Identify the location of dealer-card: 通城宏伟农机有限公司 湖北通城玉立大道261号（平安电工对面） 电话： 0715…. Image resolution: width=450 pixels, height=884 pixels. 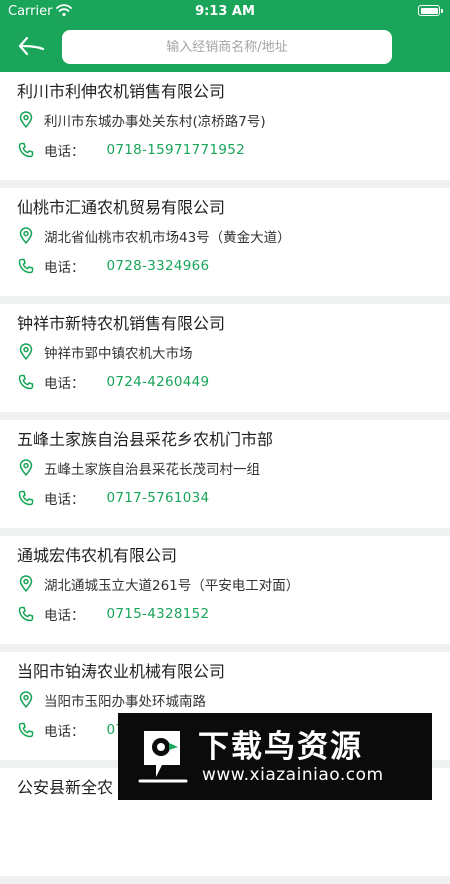
(225, 590).